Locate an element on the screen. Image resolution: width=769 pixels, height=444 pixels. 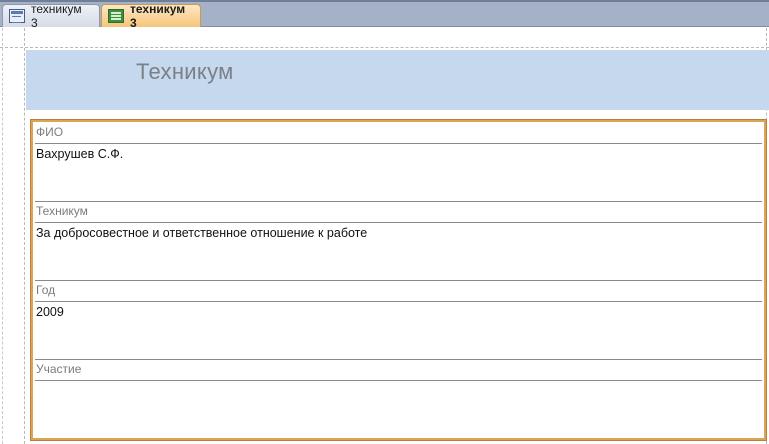
field-value-god: 2009 is located at coordinates (50, 312).